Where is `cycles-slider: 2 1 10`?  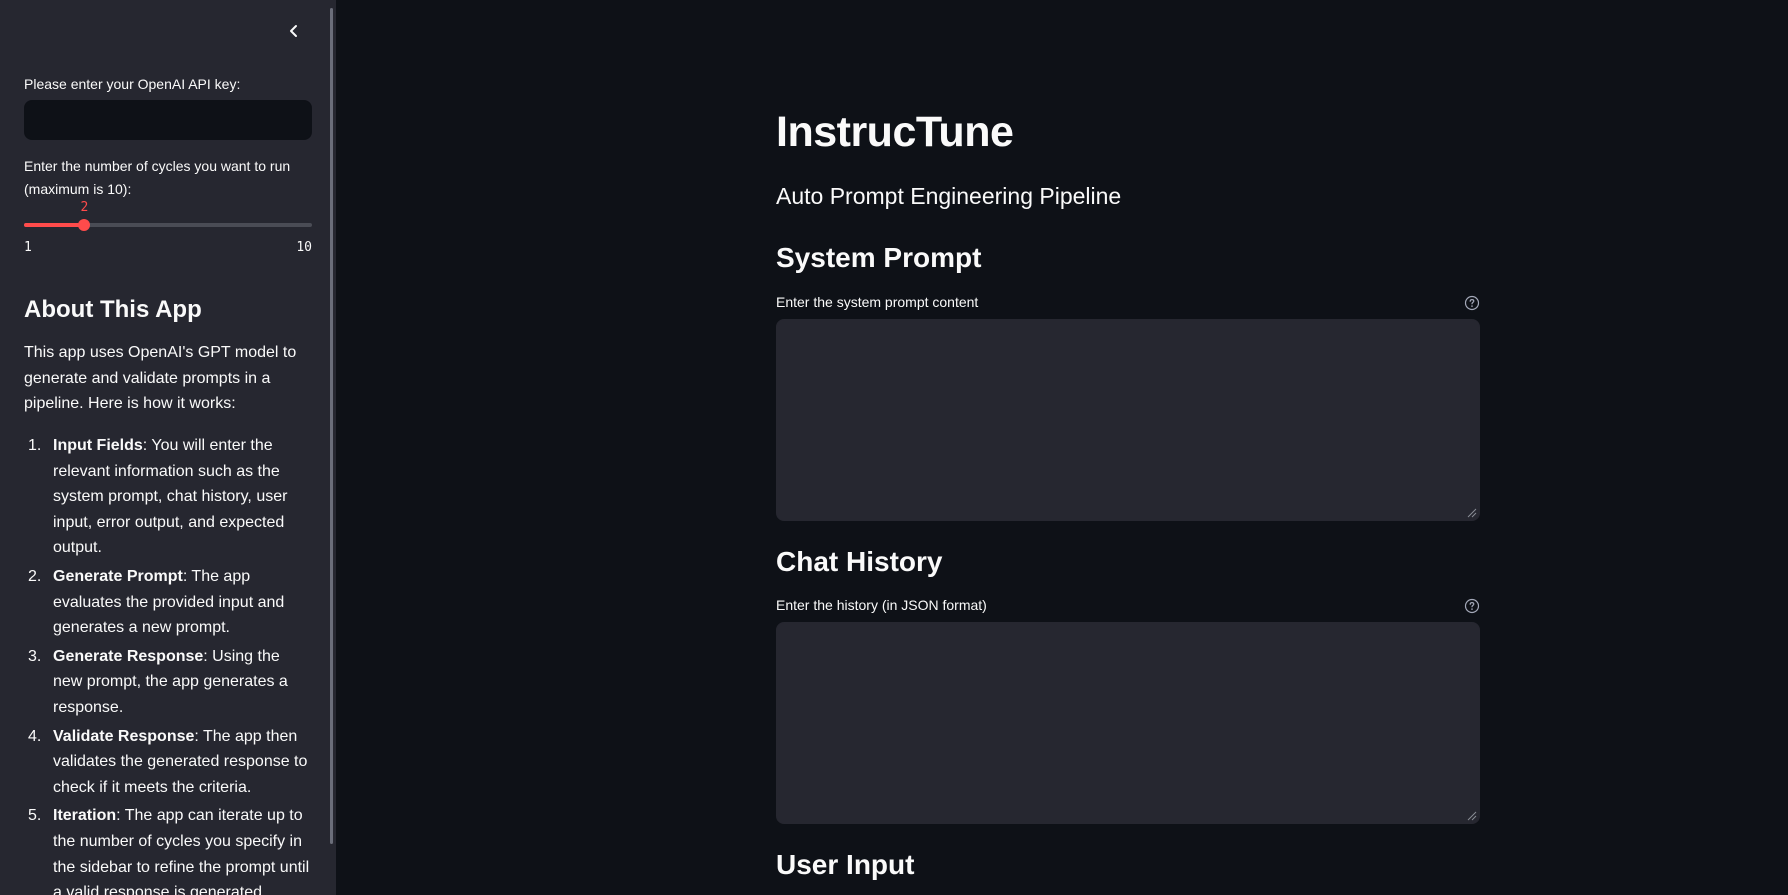
cycles-slider: 2 1 10 is located at coordinates (168, 230).